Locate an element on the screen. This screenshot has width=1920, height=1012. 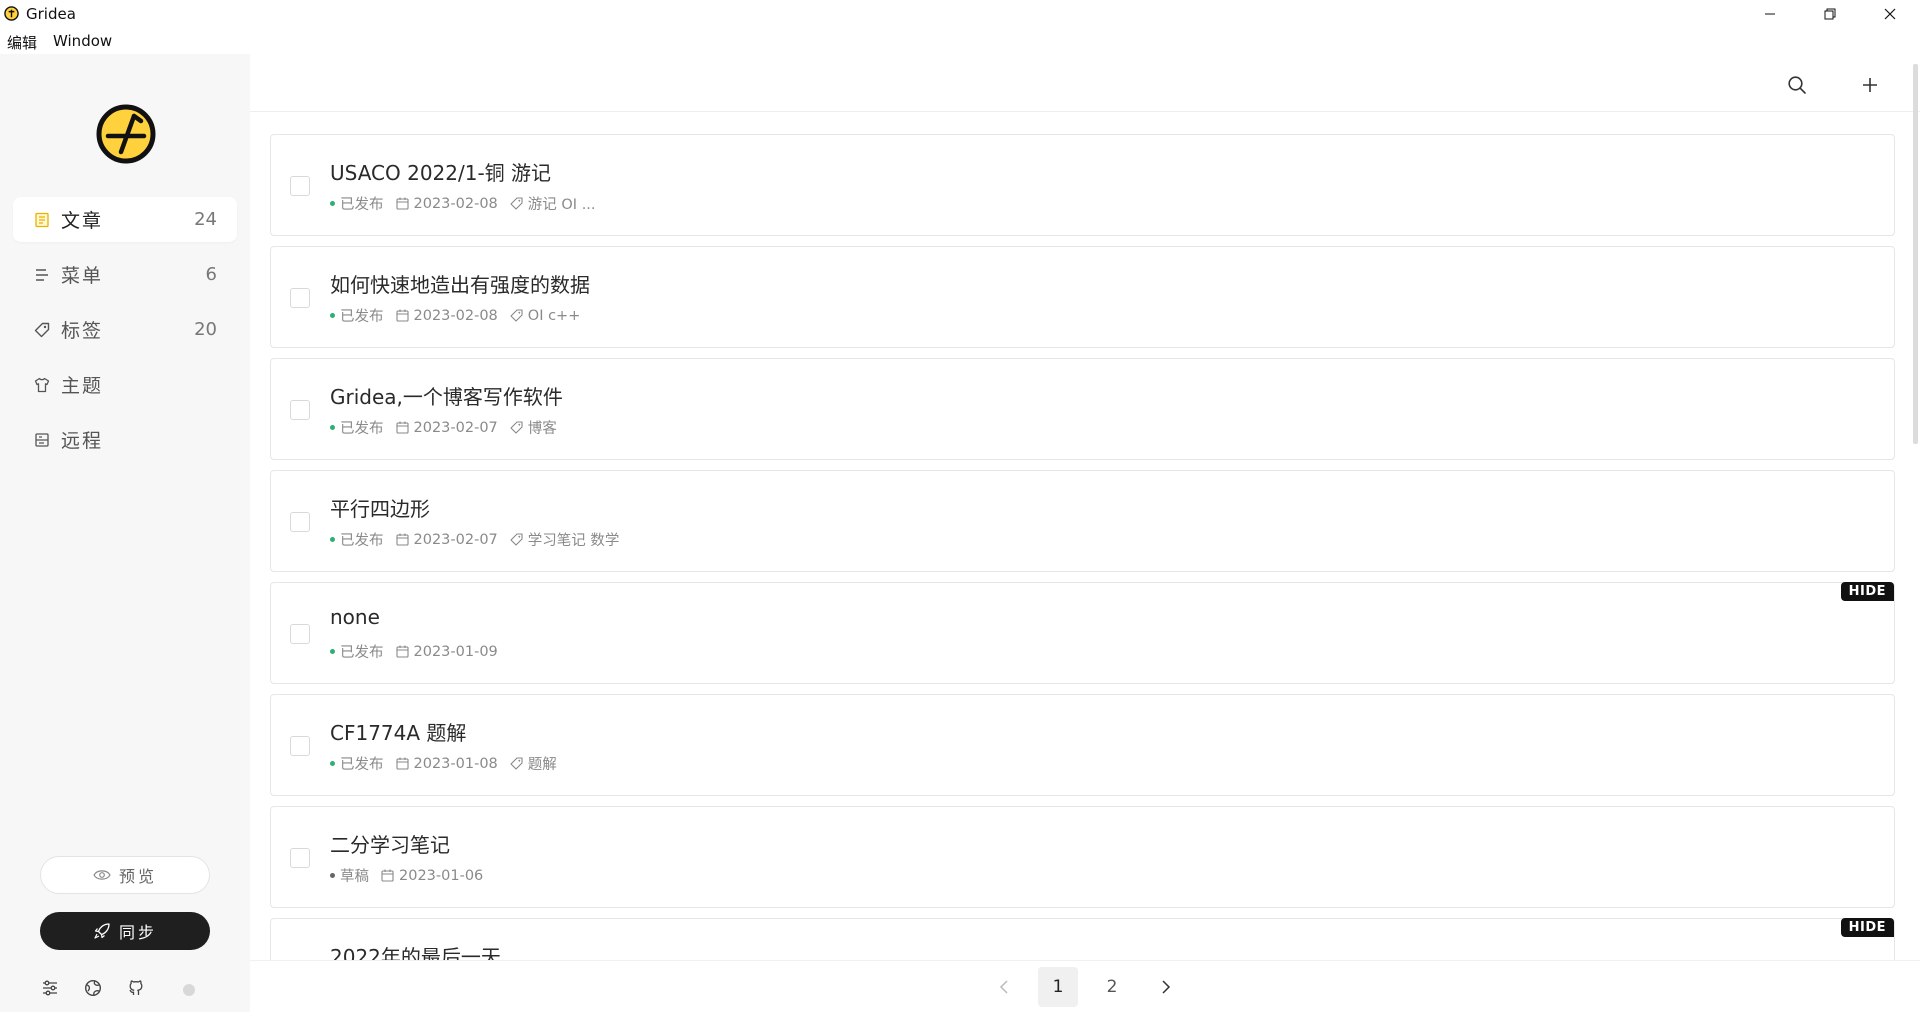
page-2-button: 2 is located at coordinates (1112, 987).